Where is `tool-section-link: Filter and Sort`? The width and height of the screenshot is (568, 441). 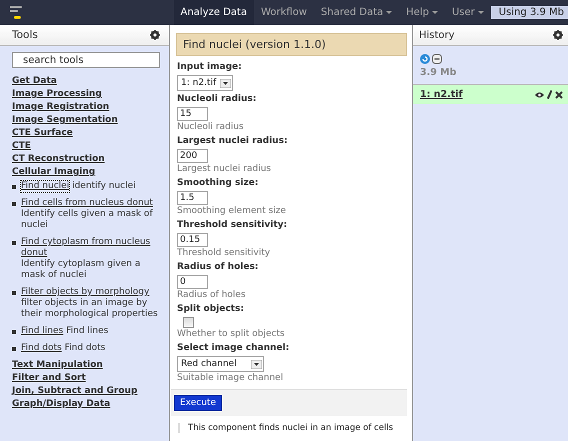 tool-section-link: Filter and Sort is located at coordinates (86, 378).